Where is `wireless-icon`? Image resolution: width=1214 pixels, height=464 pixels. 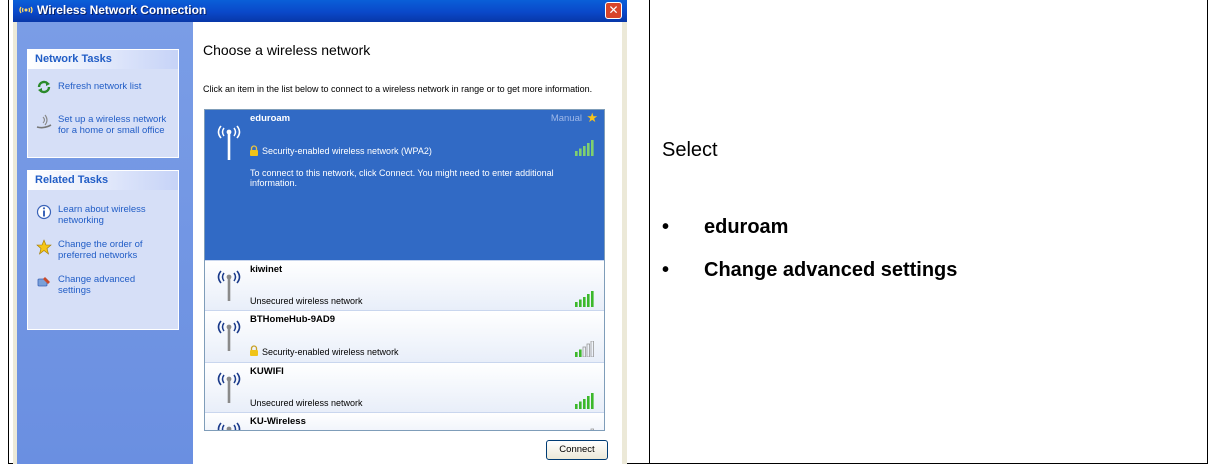
wireless-icon is located at coordinates (26, 10).